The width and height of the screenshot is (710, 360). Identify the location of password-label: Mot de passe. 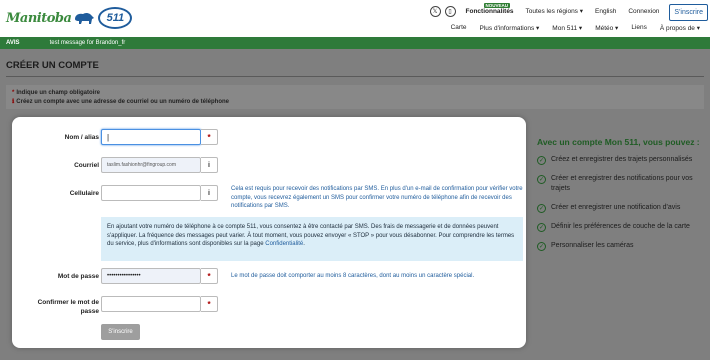
(78, 276).